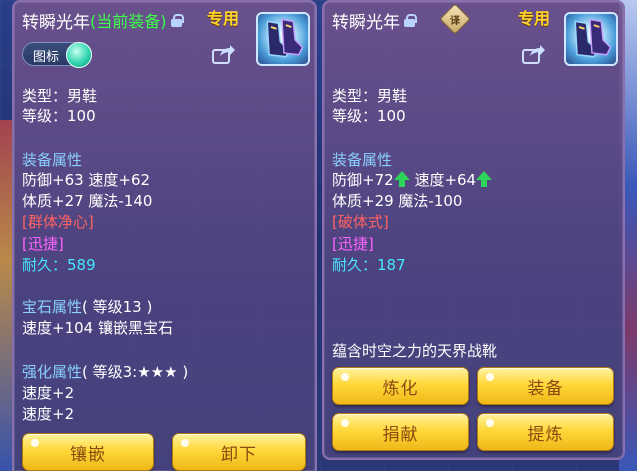  I want to click on compare-icon: 译, so click(455, 19).